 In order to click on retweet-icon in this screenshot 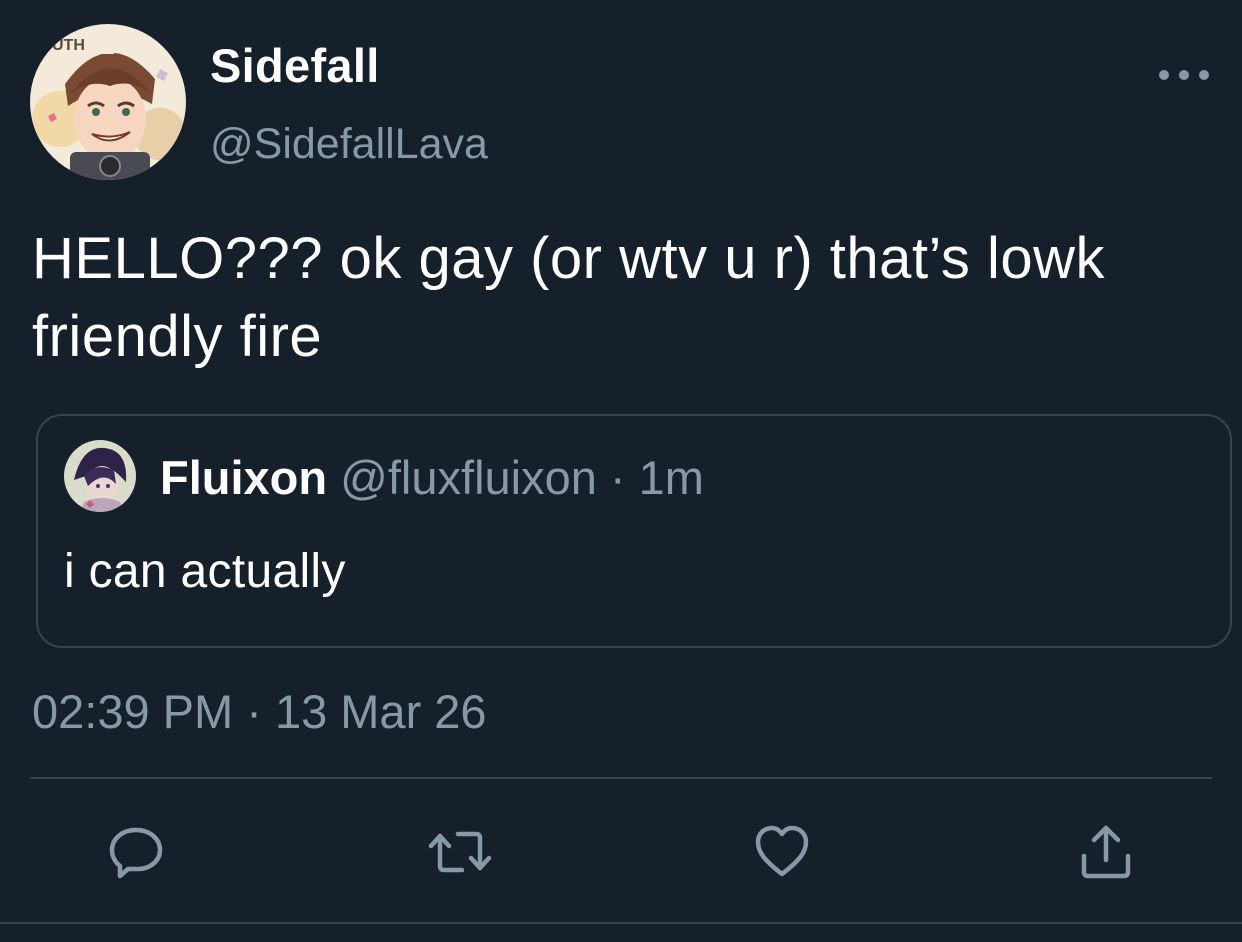, I will do `click(460, 852)`.